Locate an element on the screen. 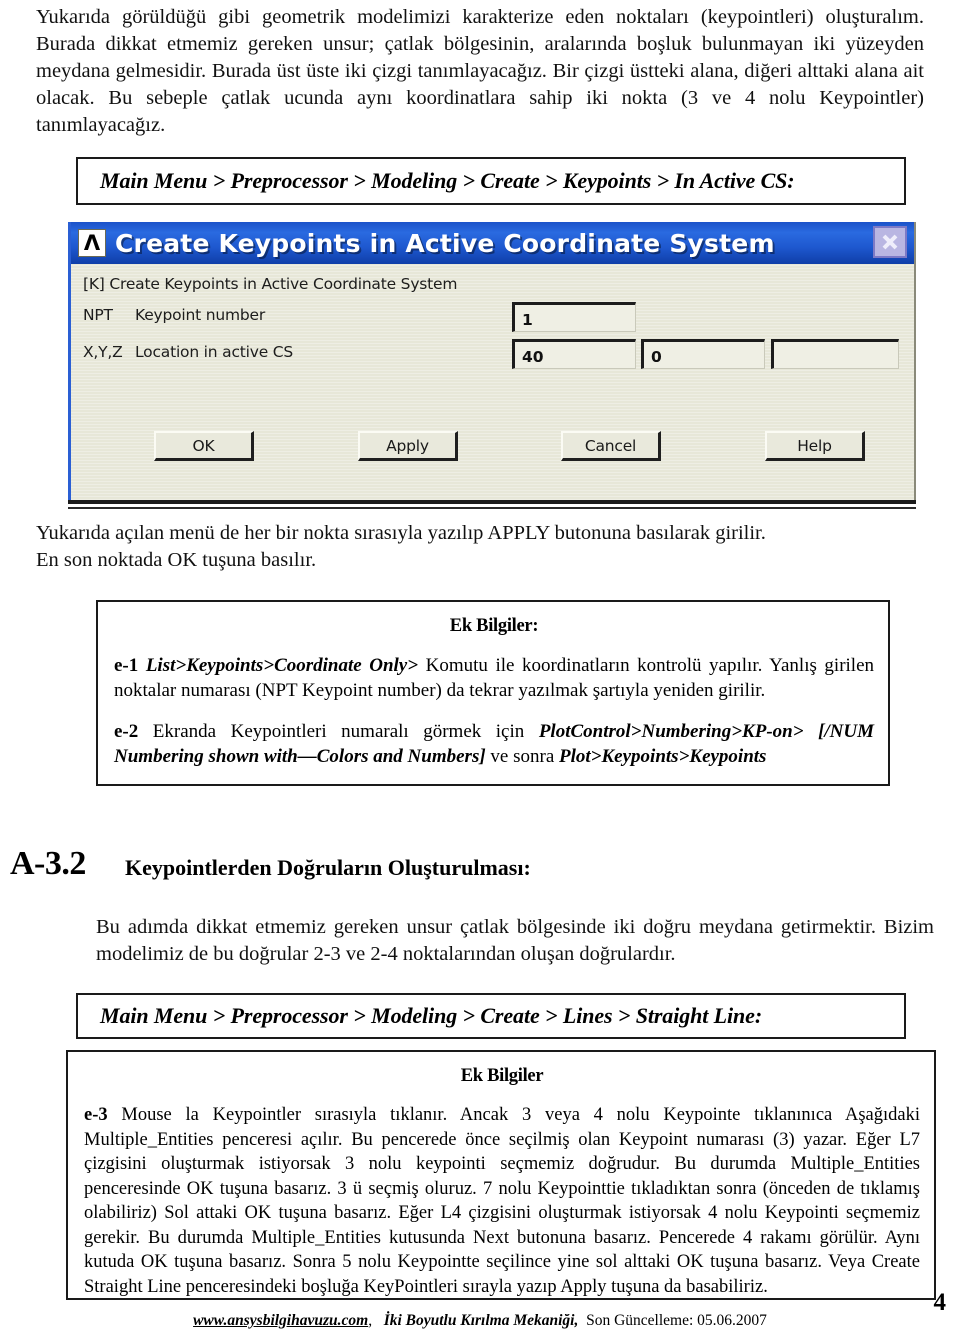  close-icon is located at coordinates (890, 242).